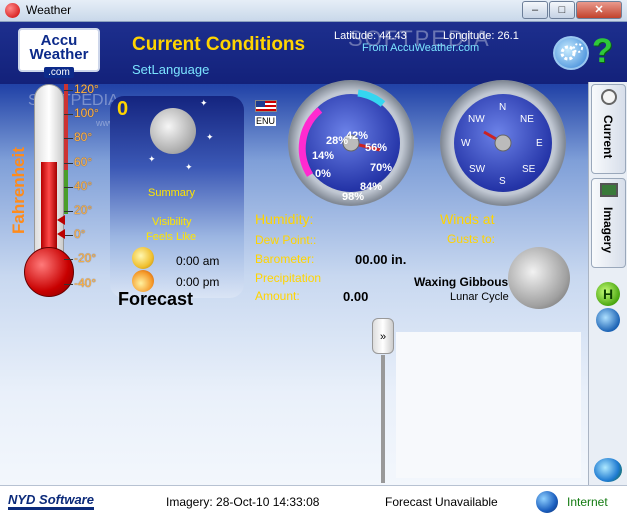 This screenshot has width=627, height=518. Describe the element at coordinates (467, 219) in the screenshot. I see `winds-at-label: Winds at` at that location.